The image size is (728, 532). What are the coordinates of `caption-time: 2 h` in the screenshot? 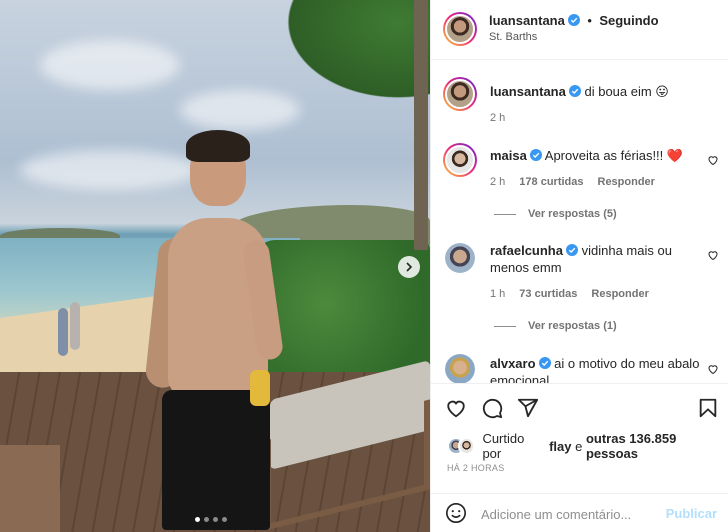 It's located at (497, 118).